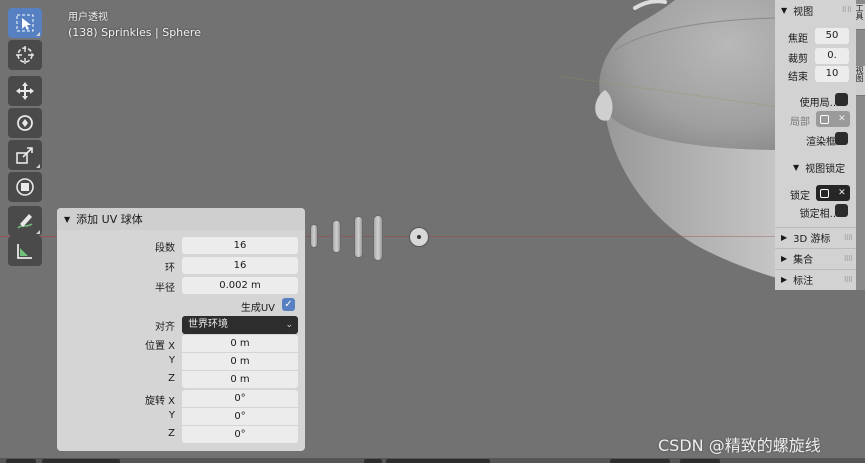 This screenshot has height=463, width=865. Describe the element at coordinates (419, 237) in the screenshot. I see `object-origin` at that location.